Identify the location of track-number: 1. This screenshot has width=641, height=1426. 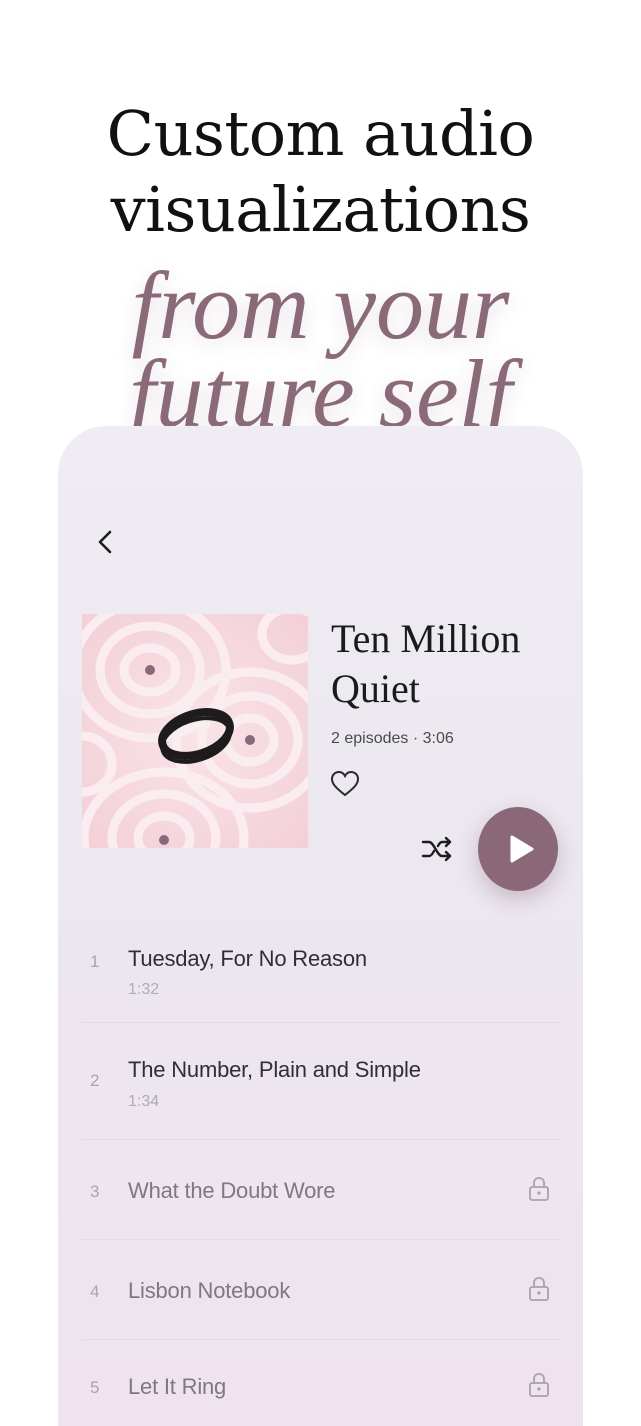
(95, 961).